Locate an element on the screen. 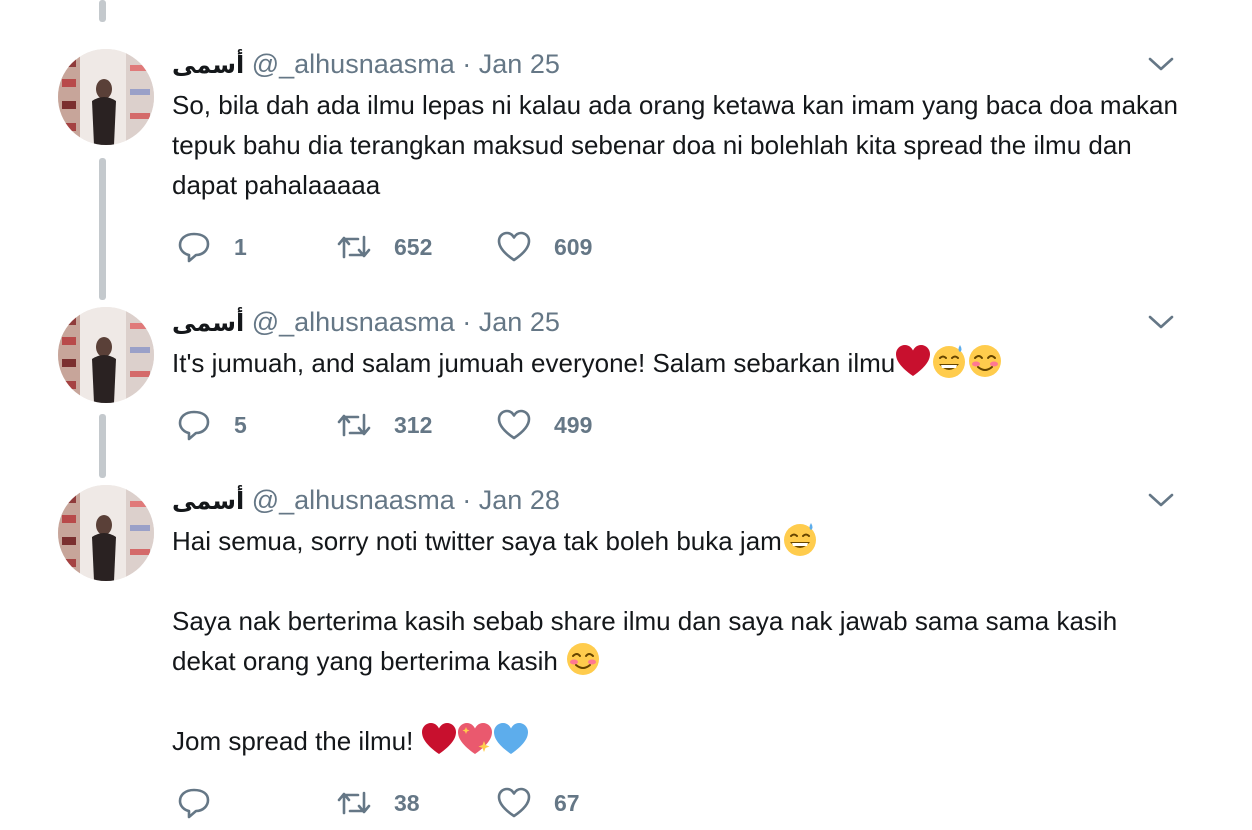 This screenshot has height=830, width=1252. tweet-paragraph: Jom spread the ilmu! is located at coordinates (677, 741).